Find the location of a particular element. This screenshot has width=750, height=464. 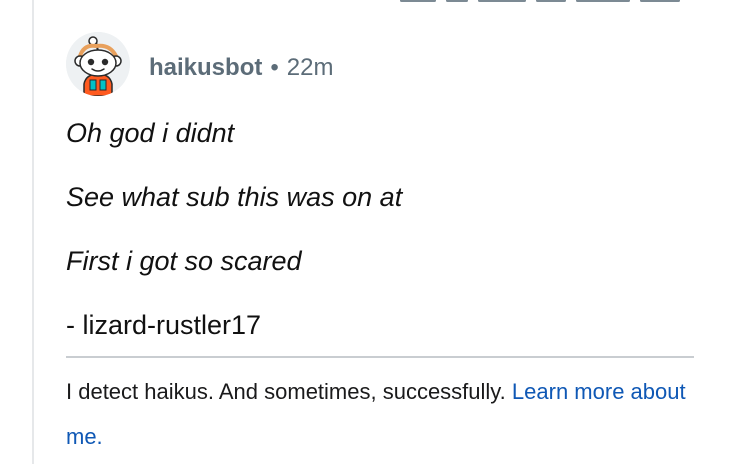

comment-meta: haikusbot • 22m is located at coordinates (241, 68).